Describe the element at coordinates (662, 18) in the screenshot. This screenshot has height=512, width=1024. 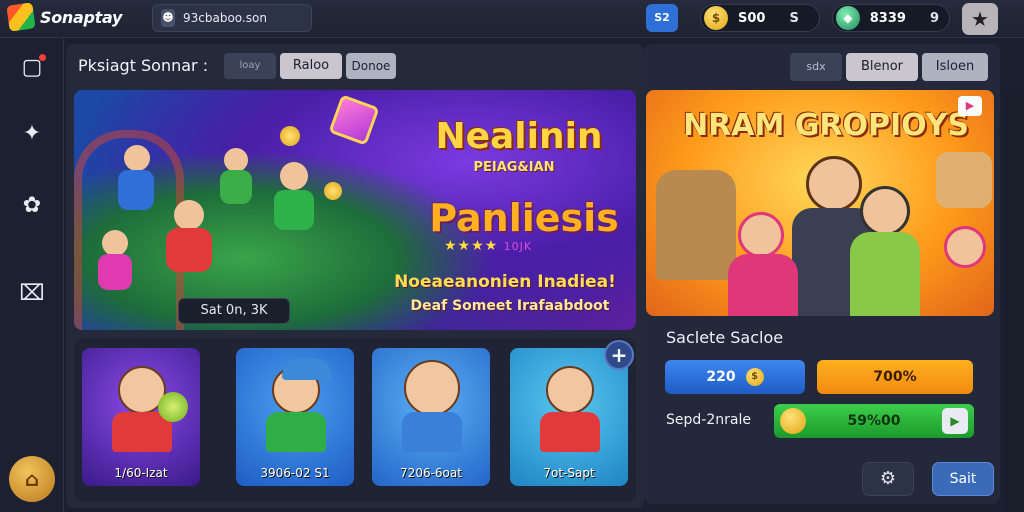
I see `notification-badge: S2` at that location.